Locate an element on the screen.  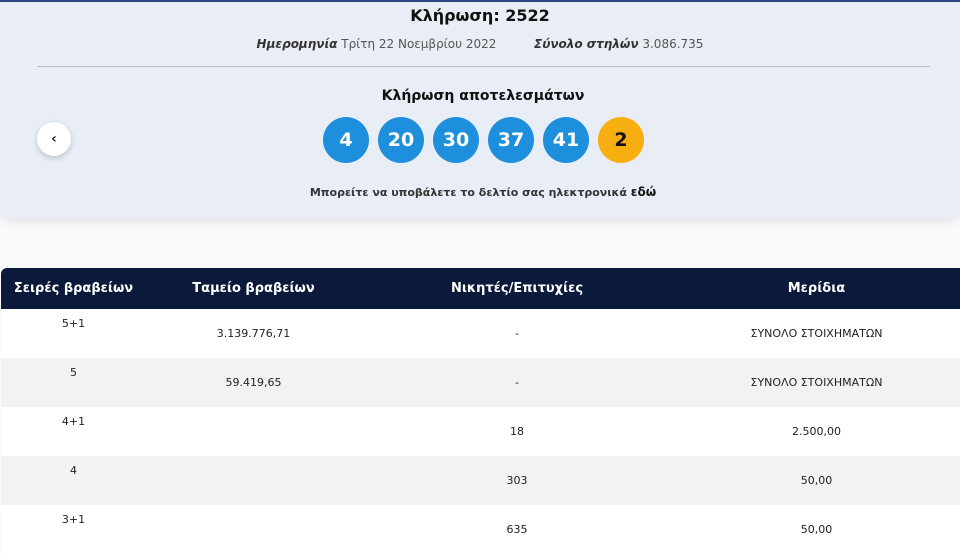
date-label: Ημερομηνία is located at coordinates (297, 44).